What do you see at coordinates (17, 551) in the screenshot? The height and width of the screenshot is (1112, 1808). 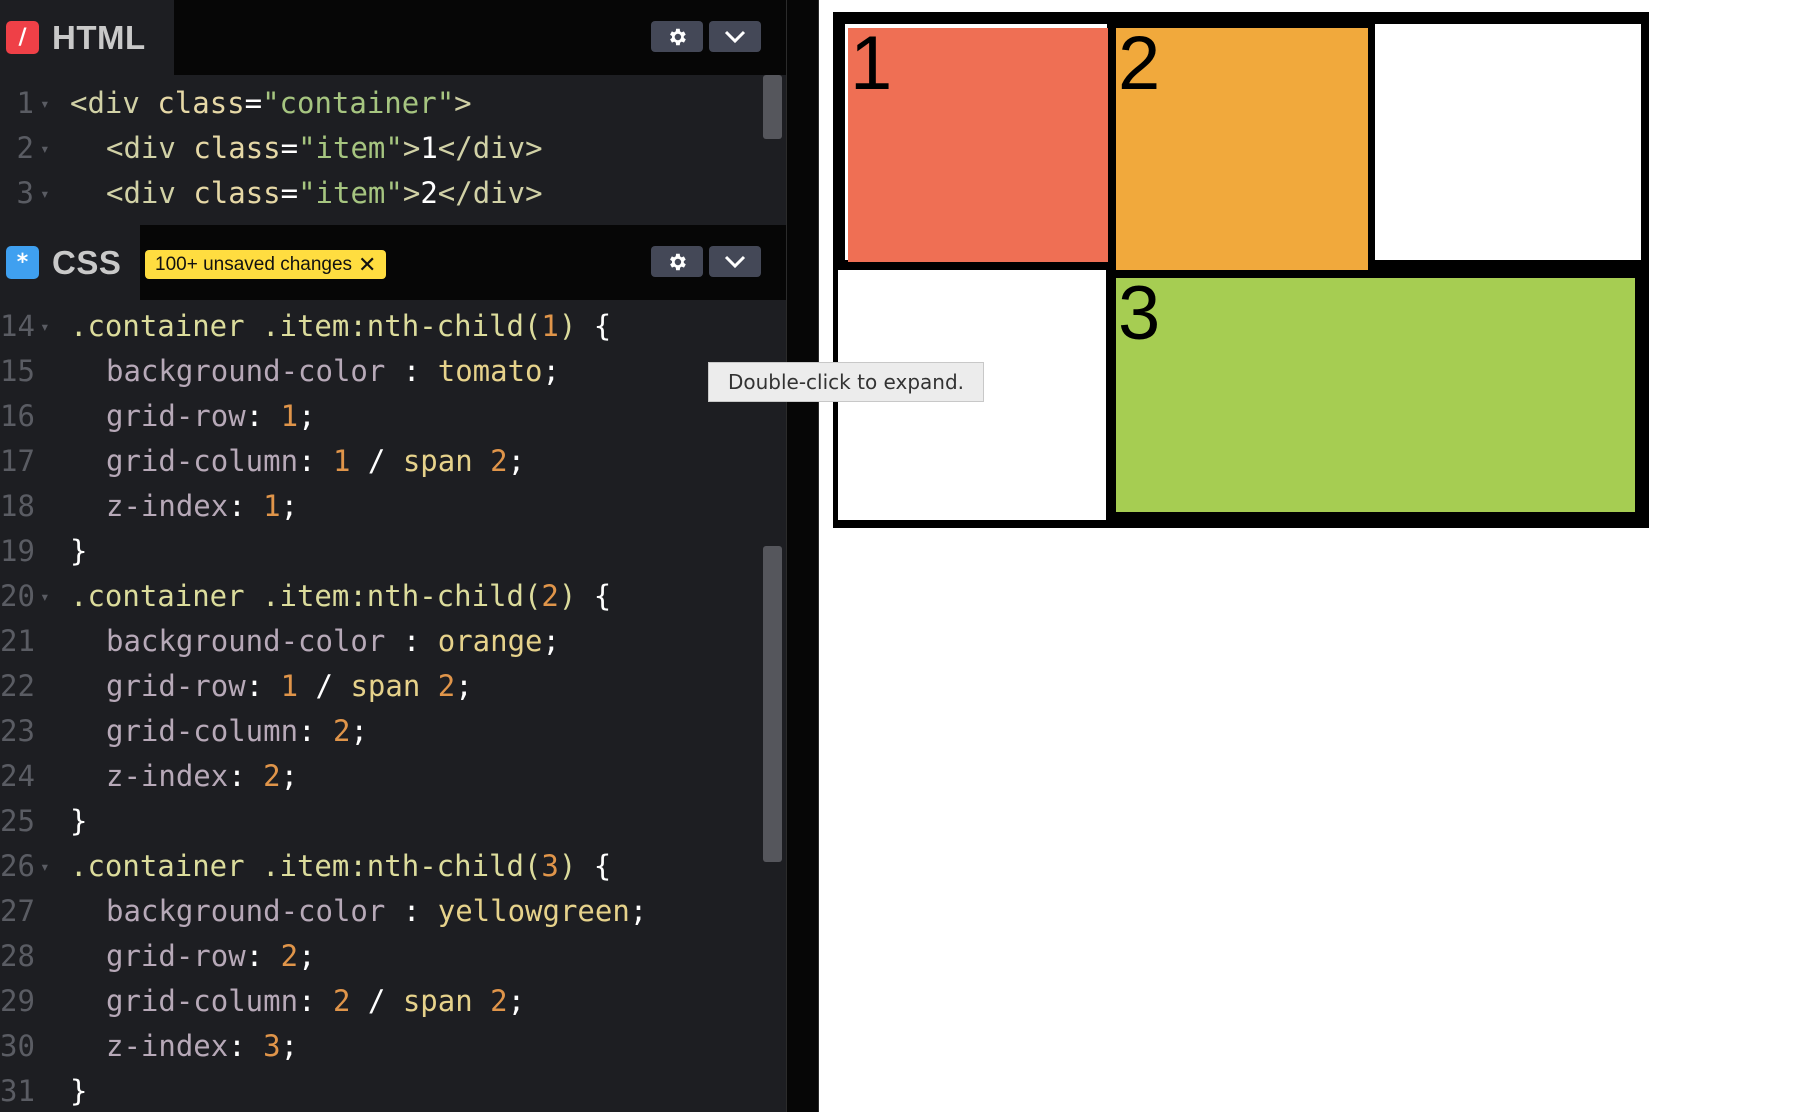 I see `line-number: 19` at bounding box center [17, 551].